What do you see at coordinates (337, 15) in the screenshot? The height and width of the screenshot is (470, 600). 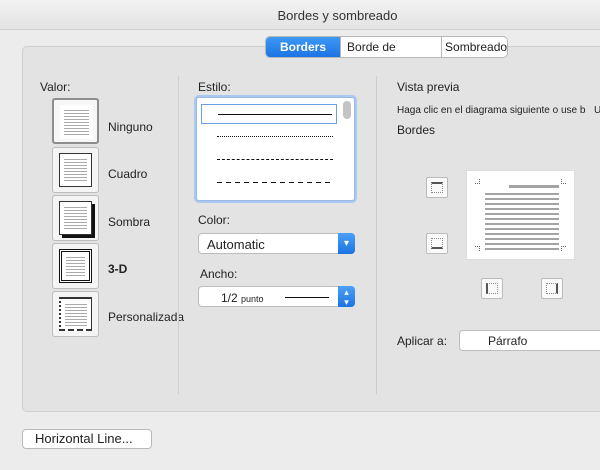 I see `window-title: Bordes y sombreado` at bounding box center [337, 15].